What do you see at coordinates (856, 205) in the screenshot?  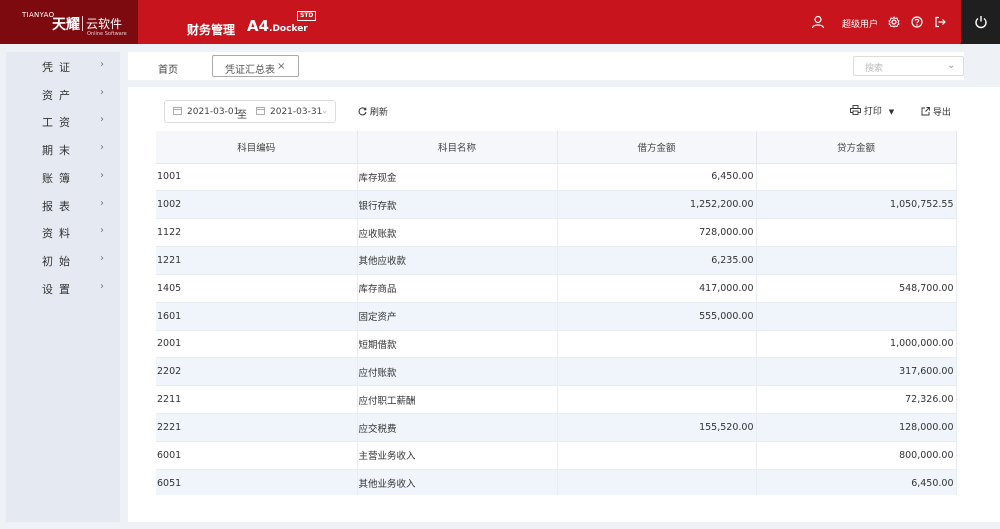 I see `cell-credit: 1,050,752.55` at bounding box center [856, 205].